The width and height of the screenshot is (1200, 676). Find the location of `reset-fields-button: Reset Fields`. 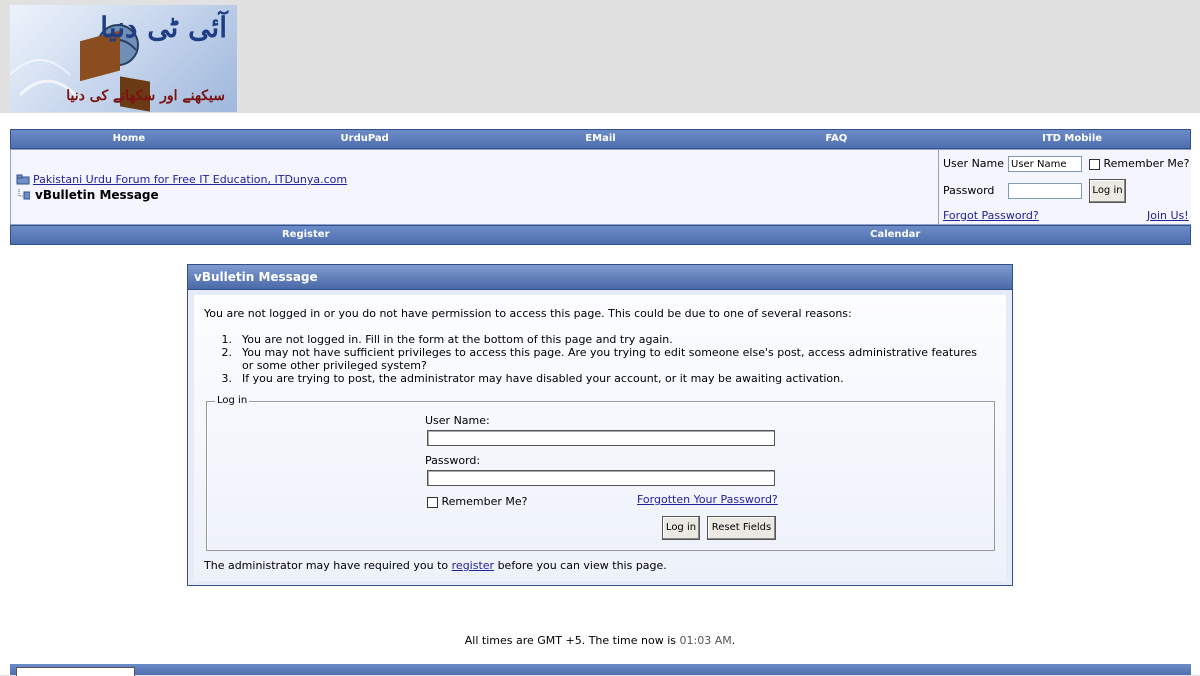

reset-fields-button: Reset Fields is located at coordinates (741, 528).